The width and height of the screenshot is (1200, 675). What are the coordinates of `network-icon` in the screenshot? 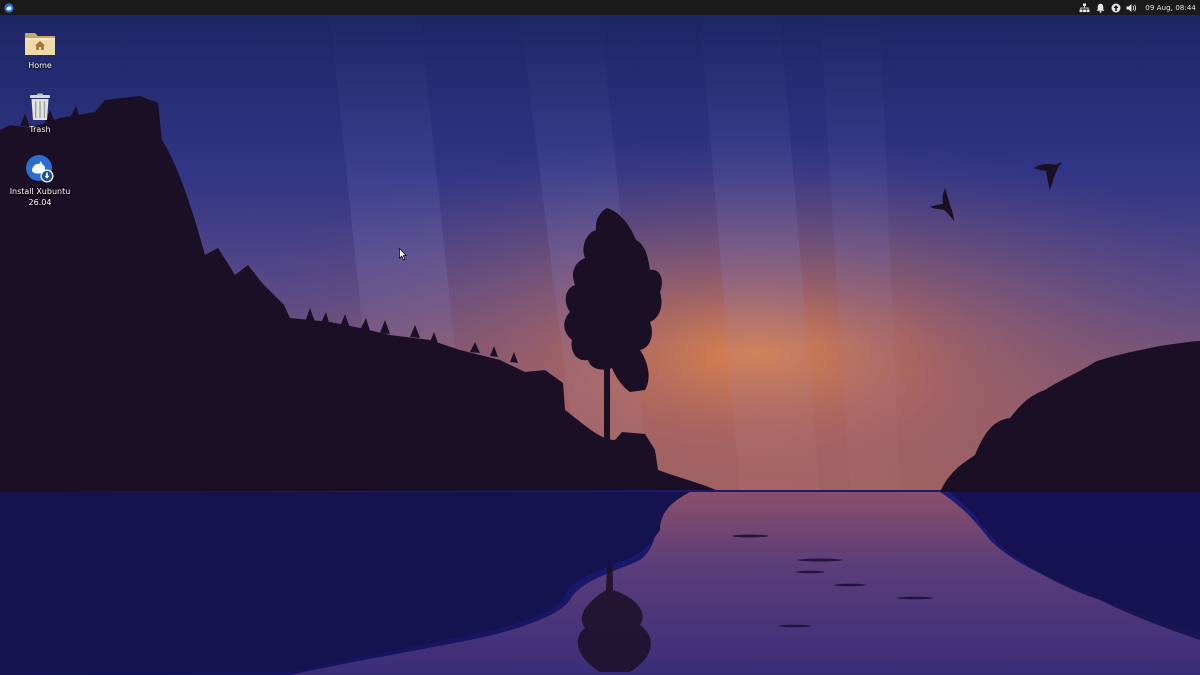 It's located at (1084, 8).